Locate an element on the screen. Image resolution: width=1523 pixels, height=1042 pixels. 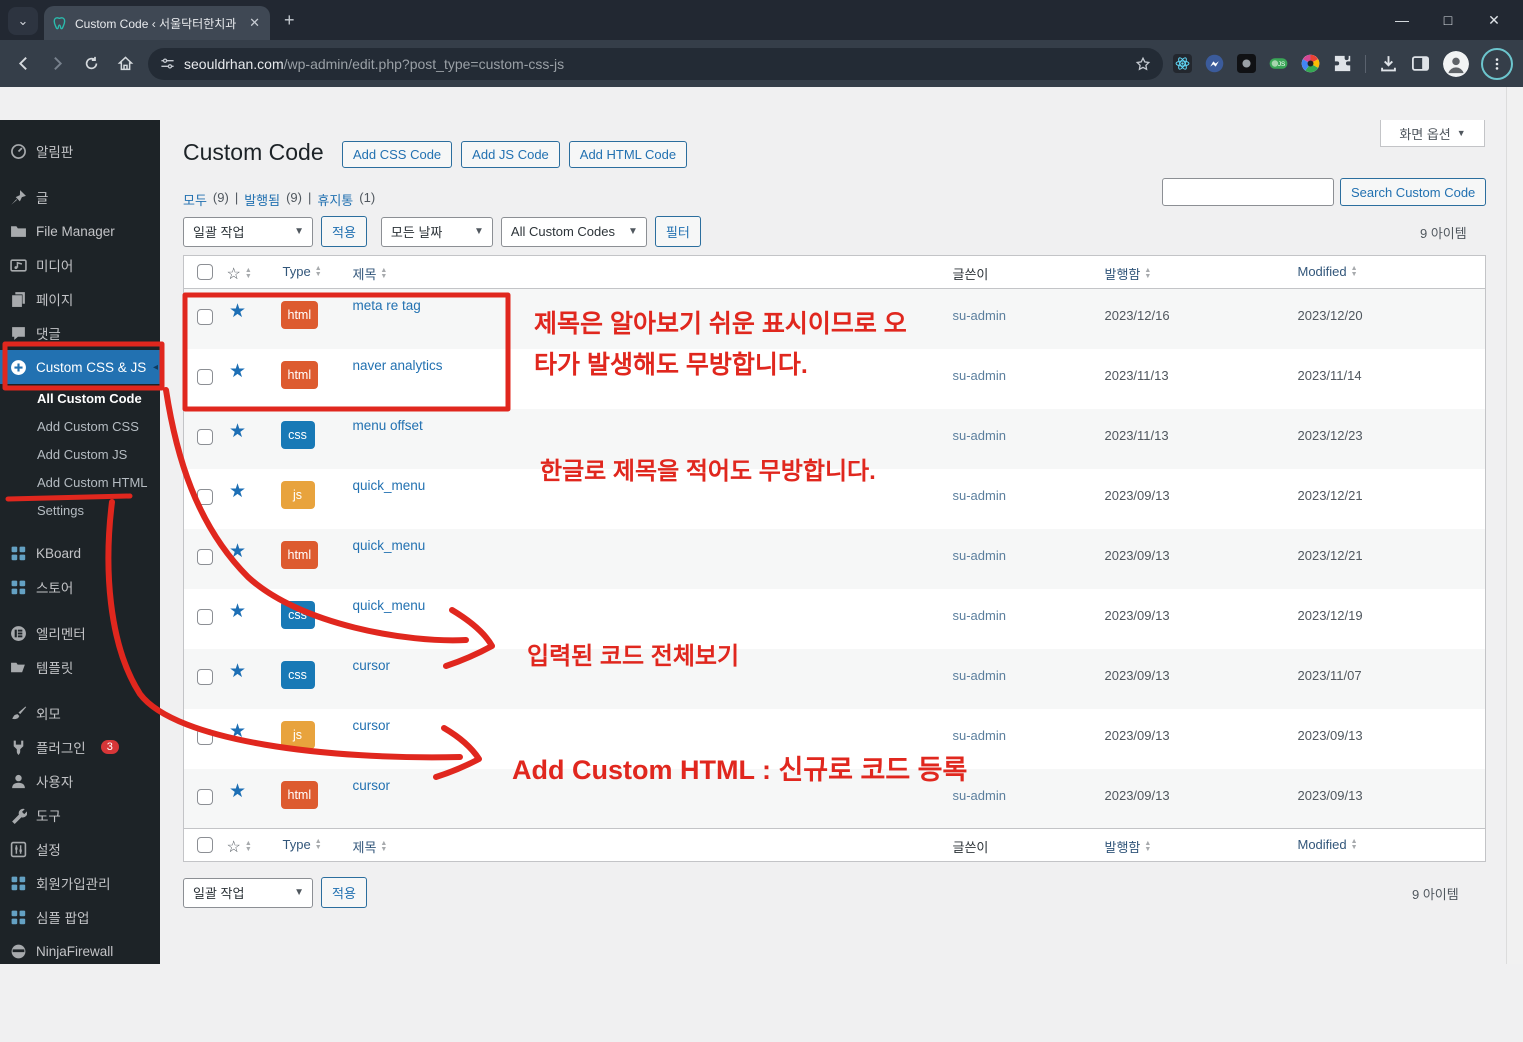
download-icon is located at coordinates (1388, 63).